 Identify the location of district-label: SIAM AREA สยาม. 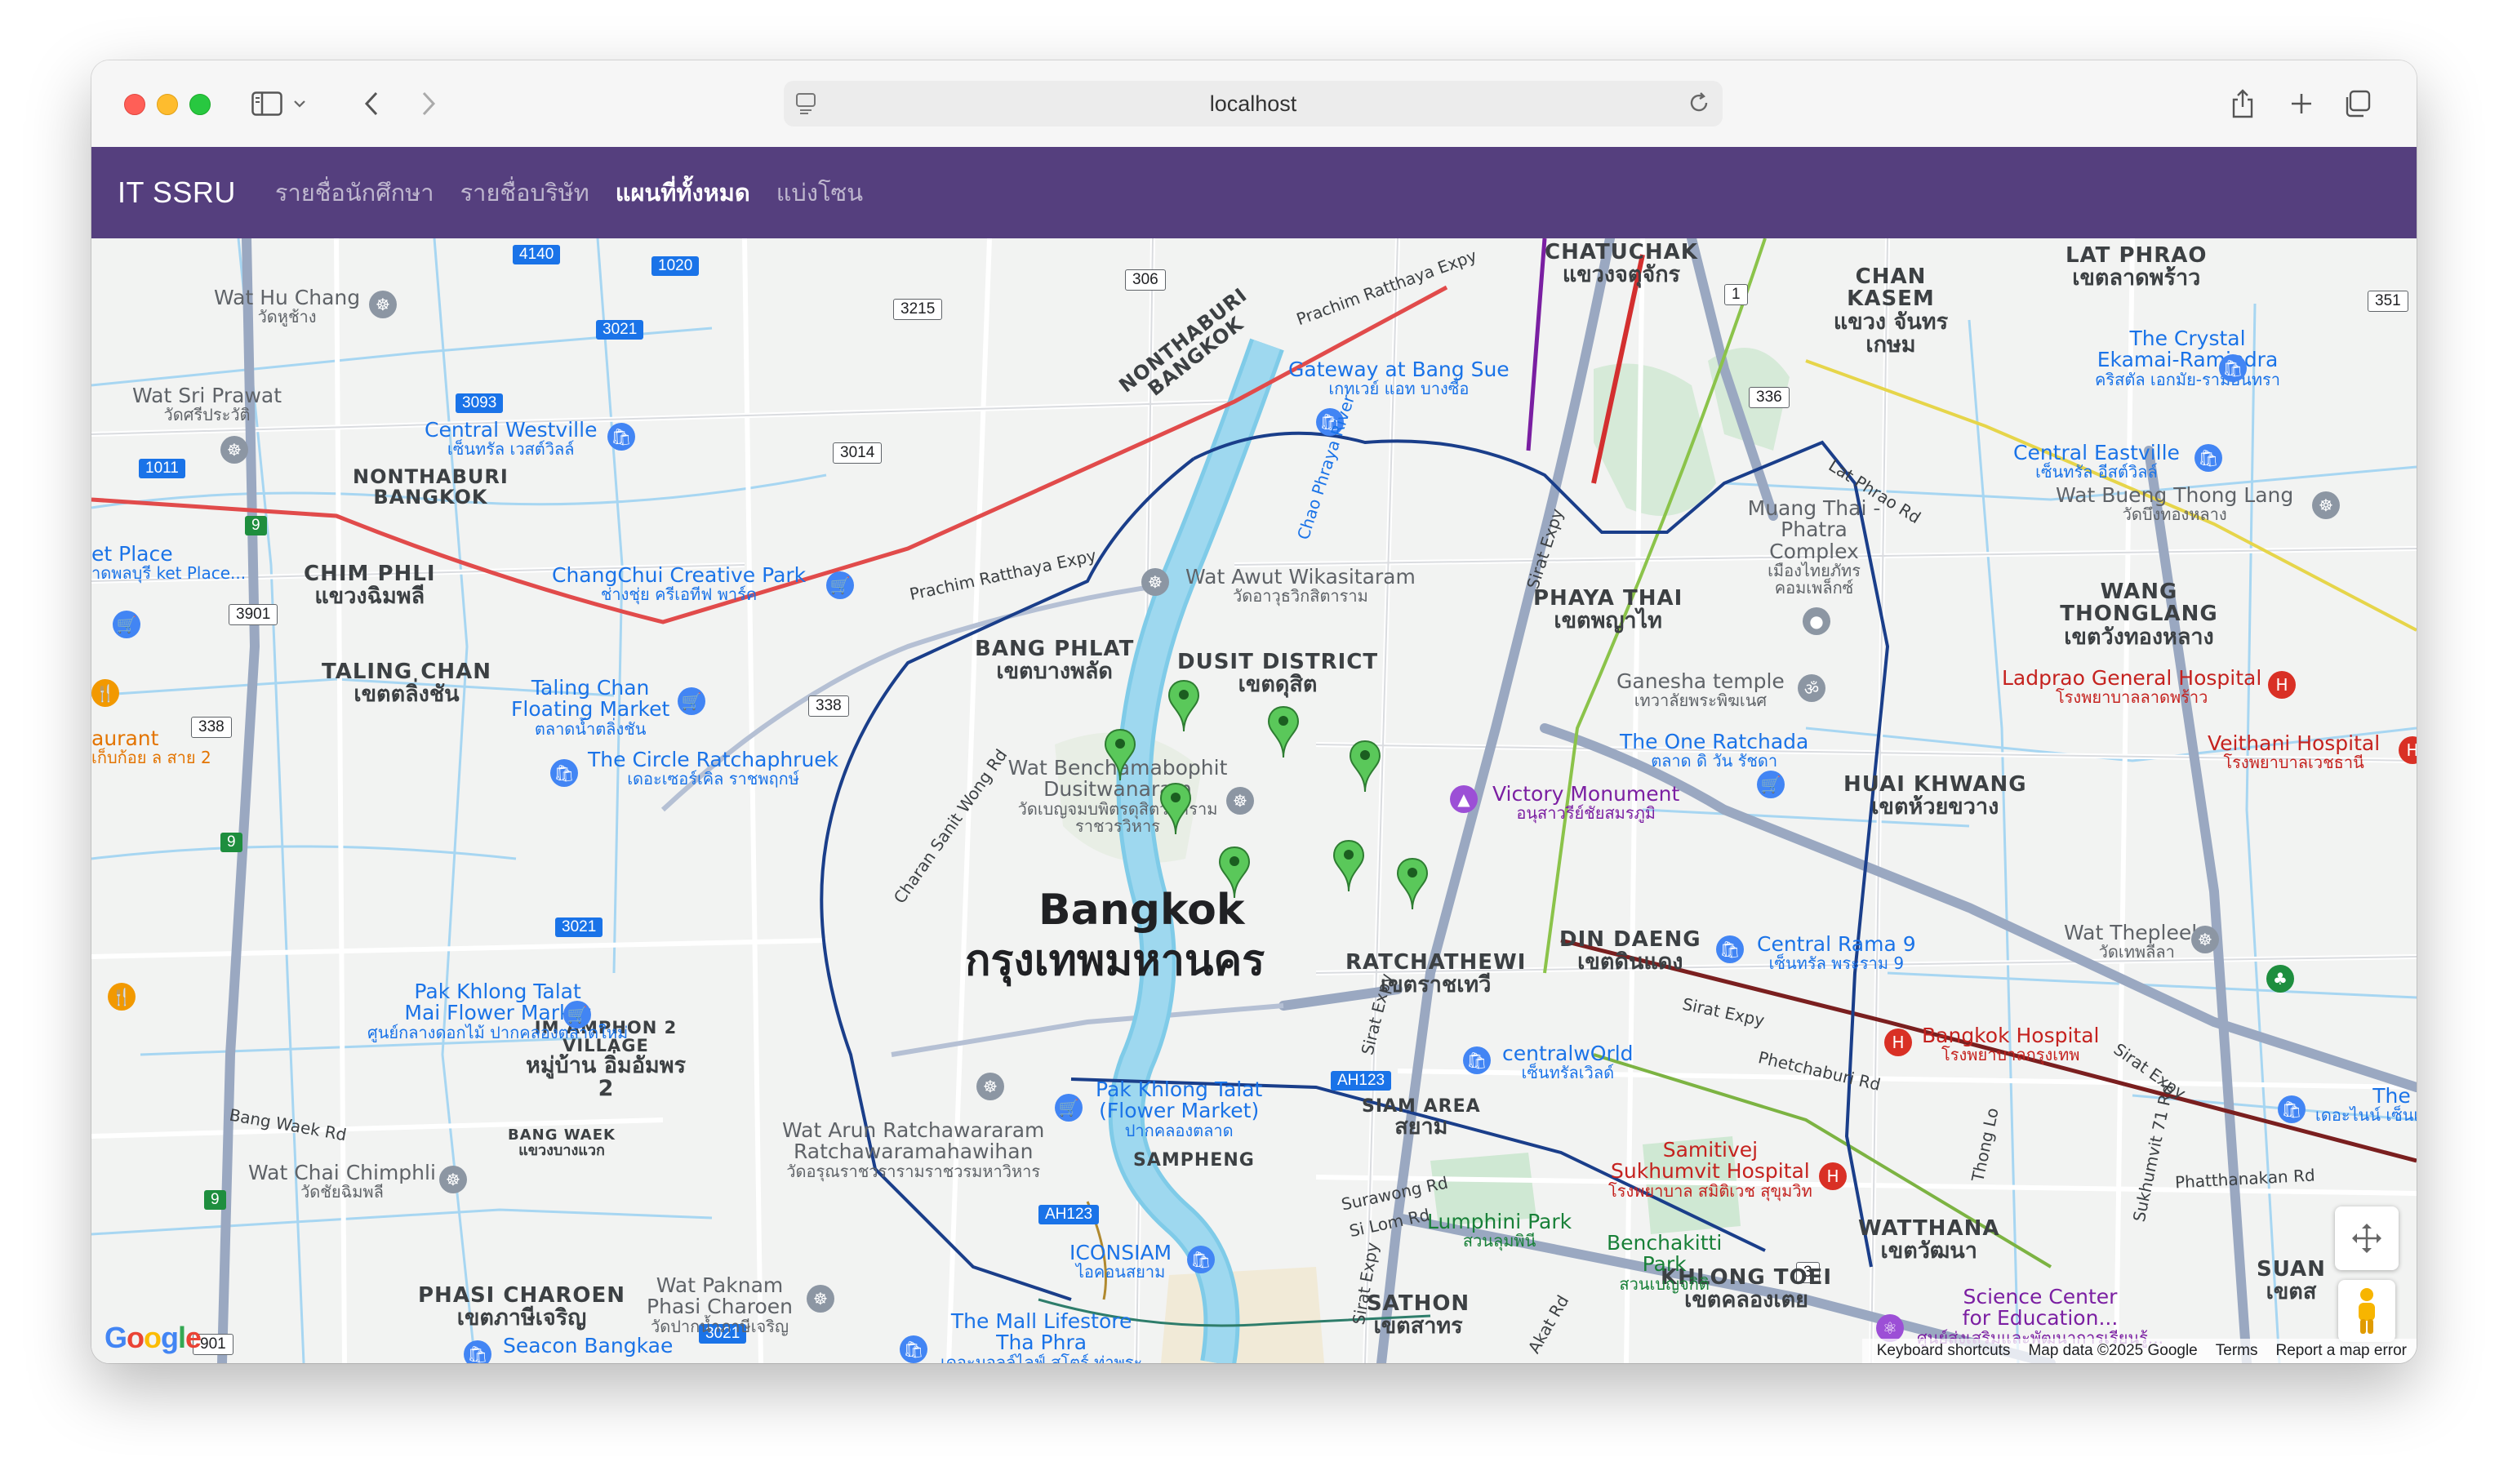
(1421, 1118).